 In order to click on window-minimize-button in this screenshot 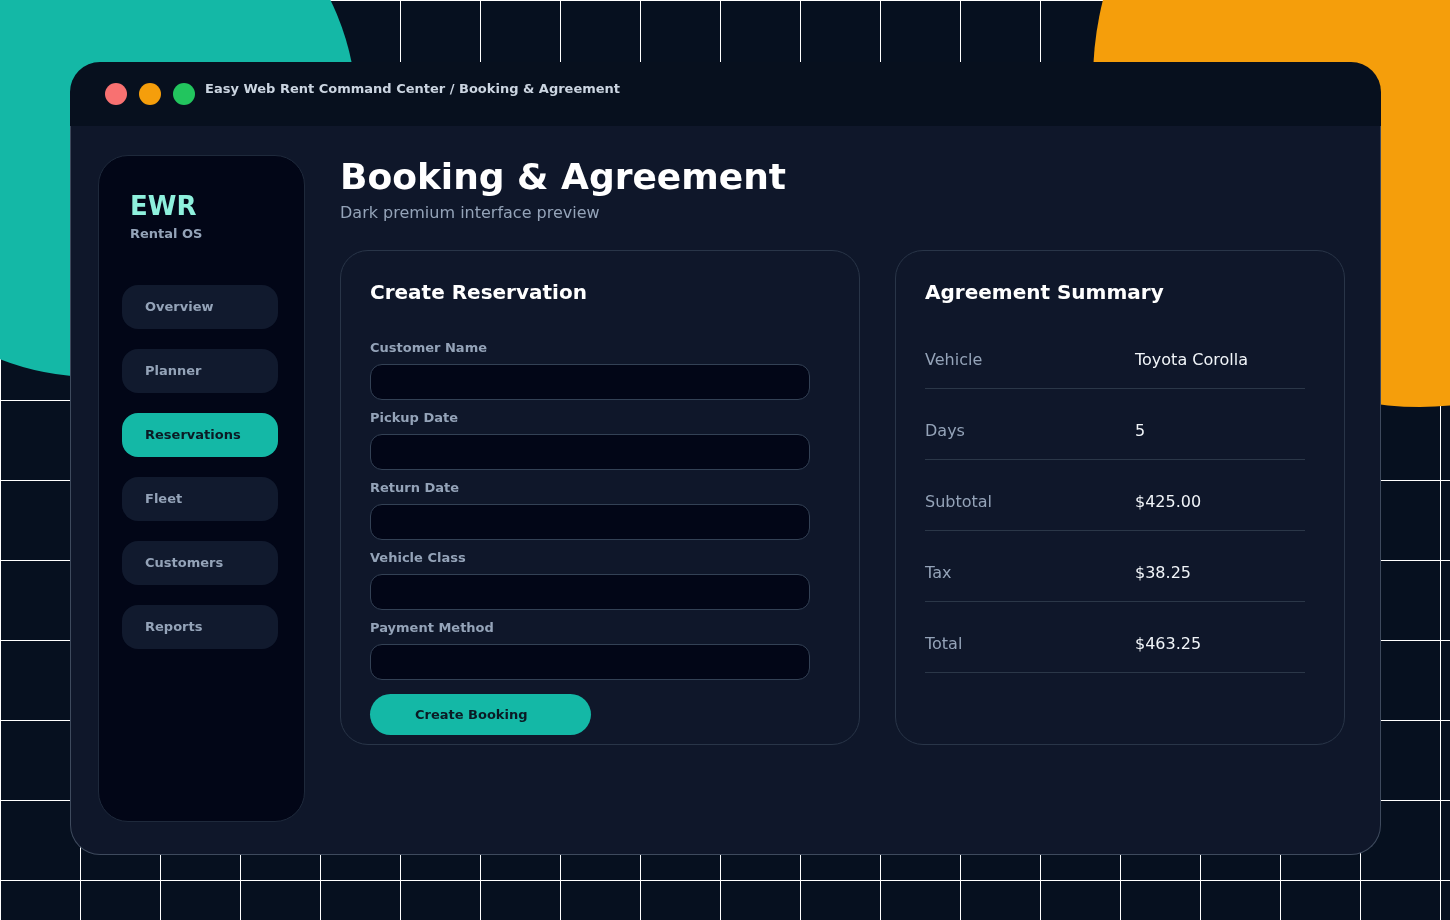, I will do `click(150, 94)`.